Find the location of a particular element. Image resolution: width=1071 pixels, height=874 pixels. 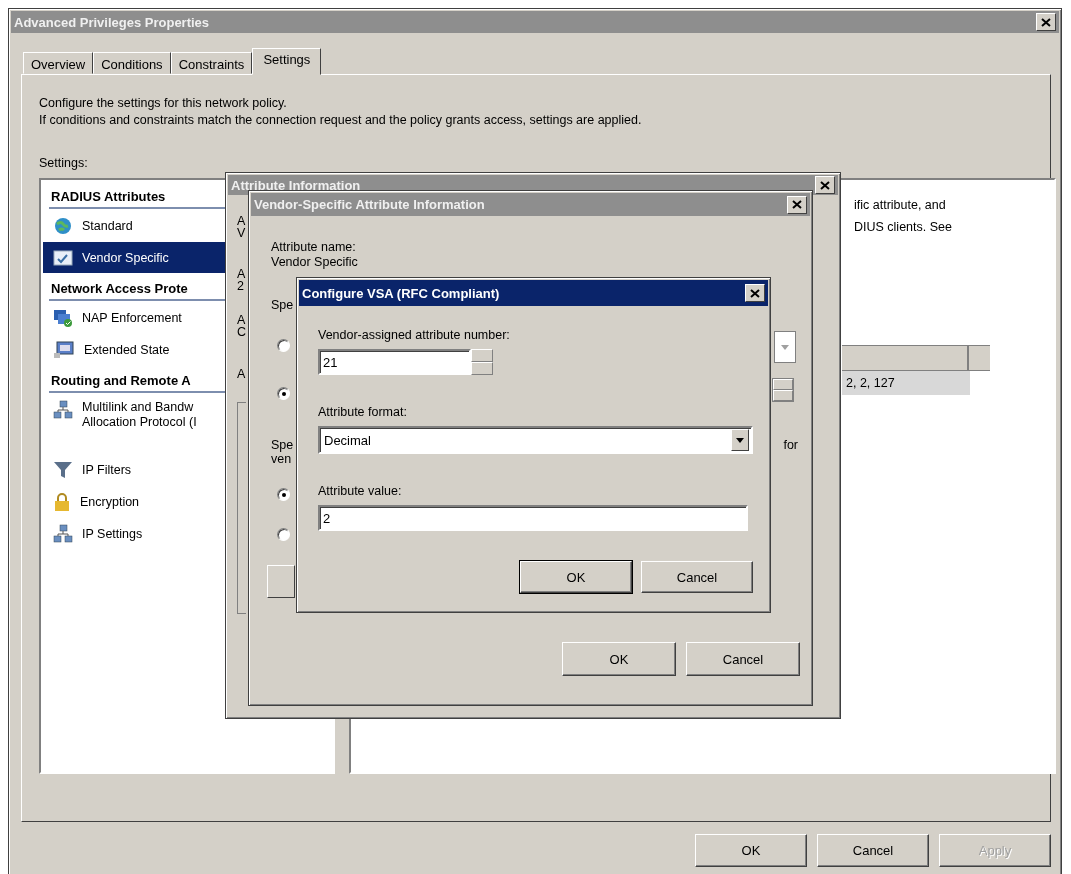

description-text: Configure the settings for this network policy. is located at coordinates (163, 103).